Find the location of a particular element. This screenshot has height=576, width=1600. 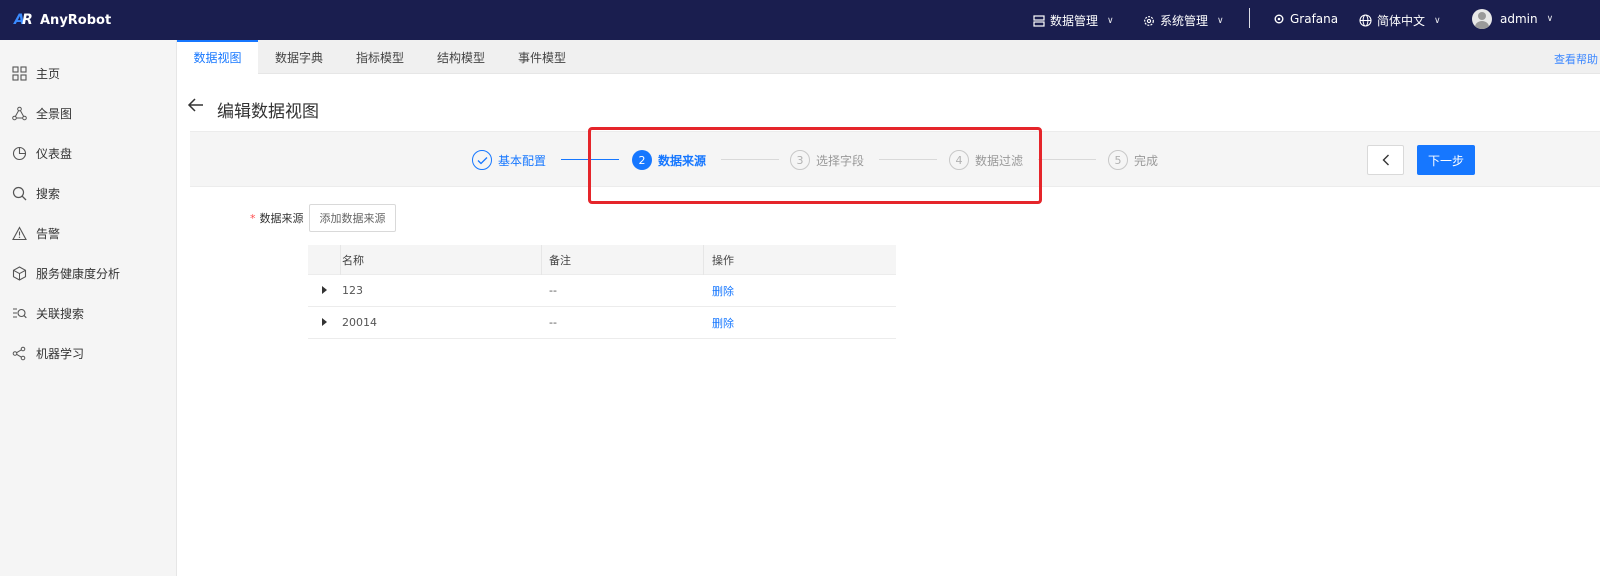

data-source-label: * 数据来源 is located at coordinates (277, 218).